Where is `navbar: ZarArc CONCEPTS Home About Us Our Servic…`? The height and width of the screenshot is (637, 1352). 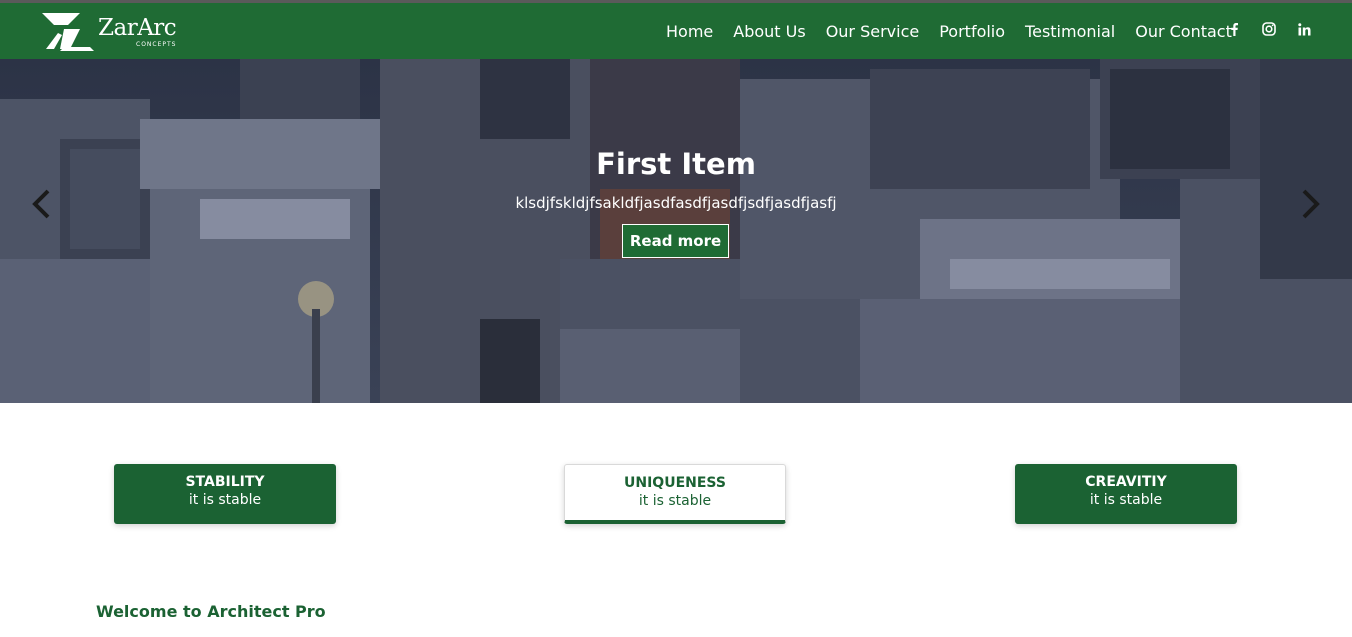 navbar: ZarArc CONCEPTS Home About Us Our Servic… is located at coordinates (676, 31).